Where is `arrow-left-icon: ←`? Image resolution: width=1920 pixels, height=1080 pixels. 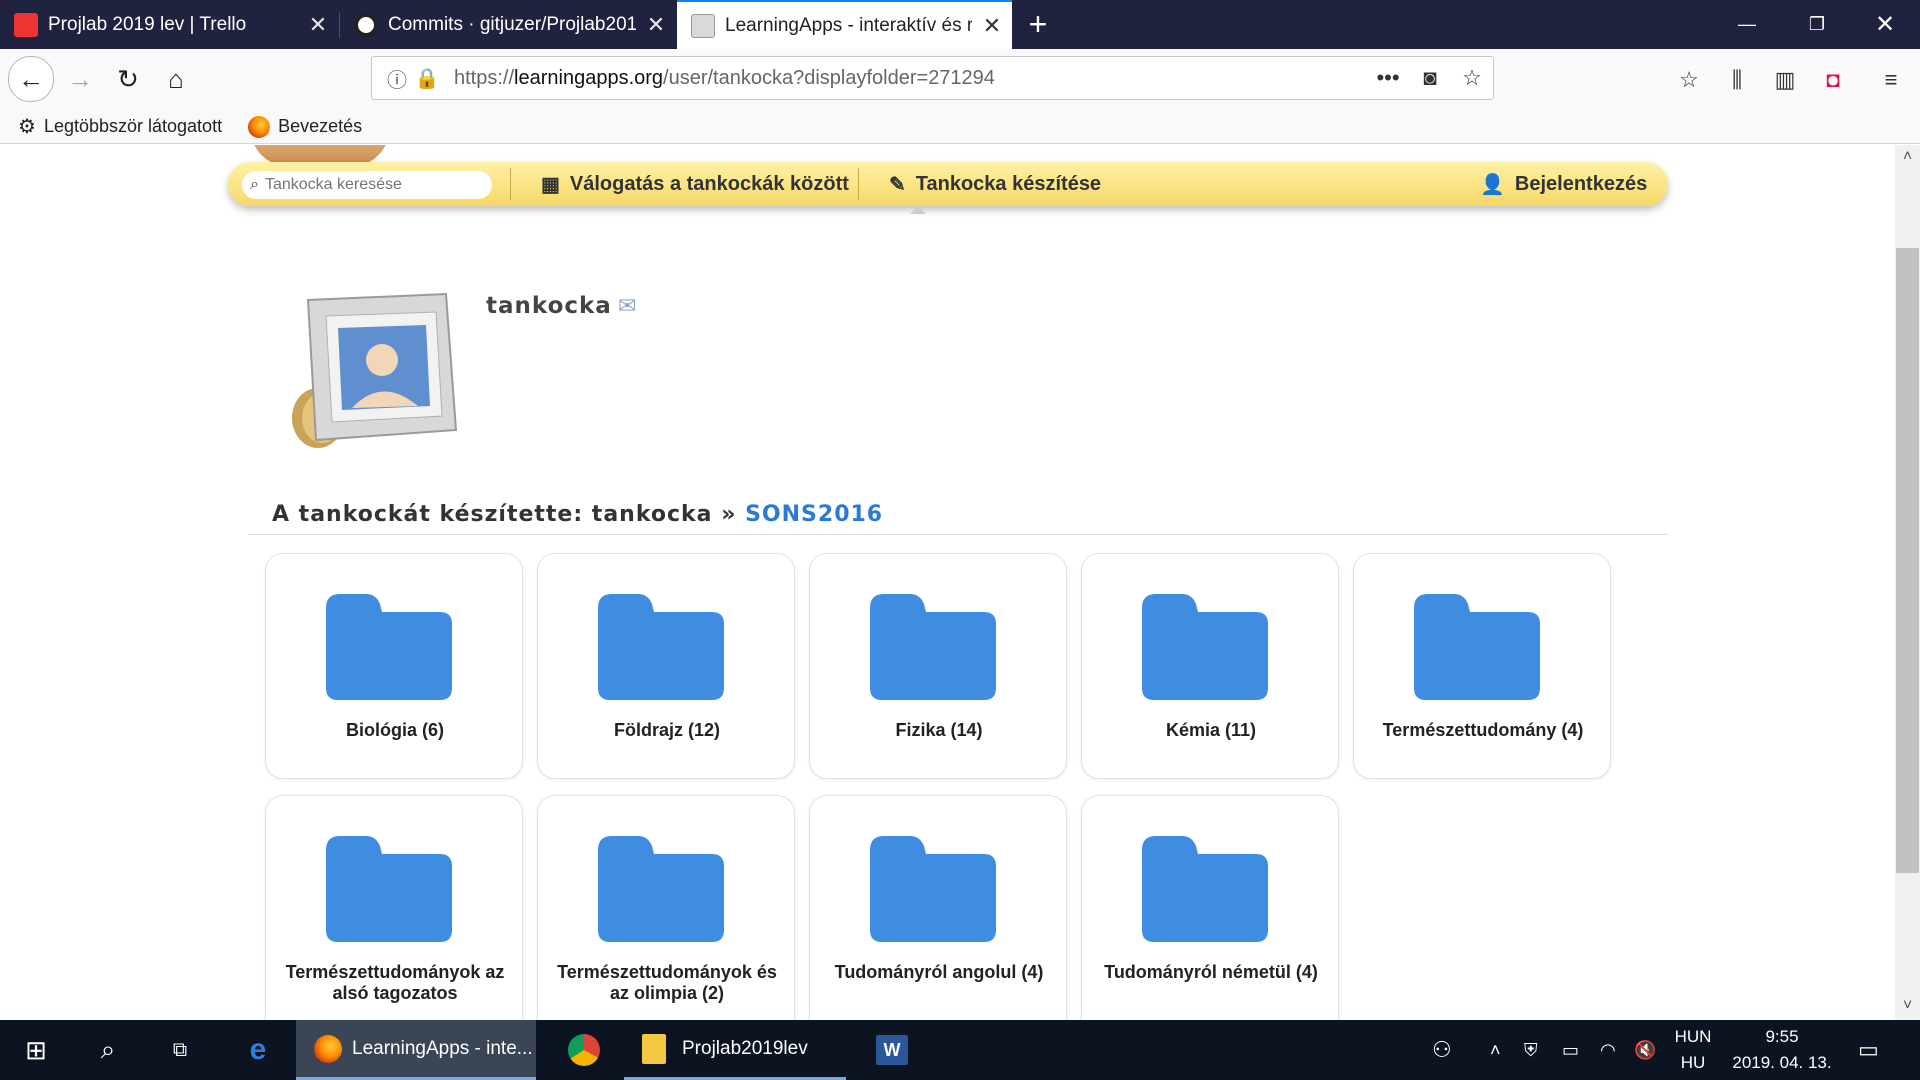 arrow-left-icon: ← is located at coordinates (31, 78).